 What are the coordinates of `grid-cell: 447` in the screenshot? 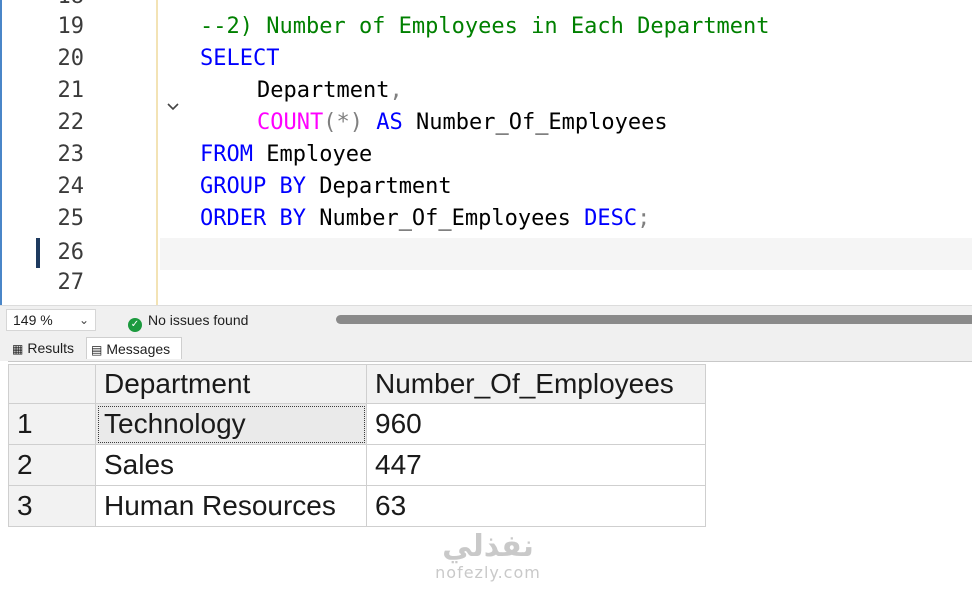 It's located at (536, 465).